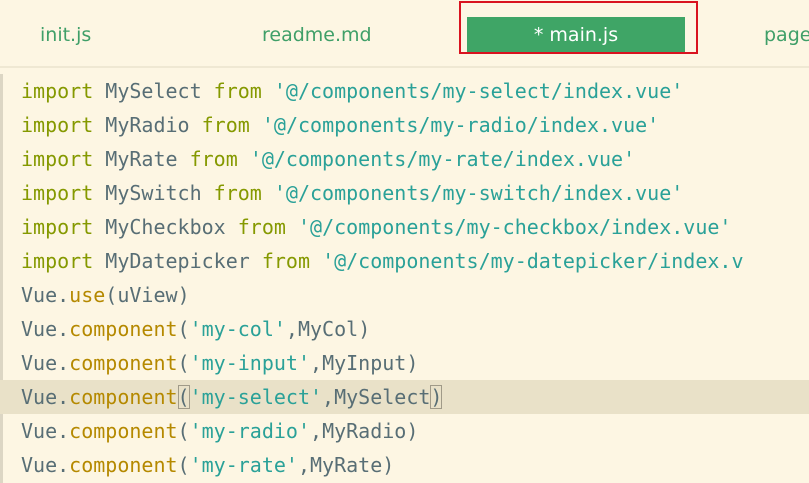 The height and width of the screenshot is (483, 809). I want to click on argument: uView, so click(147, 295).